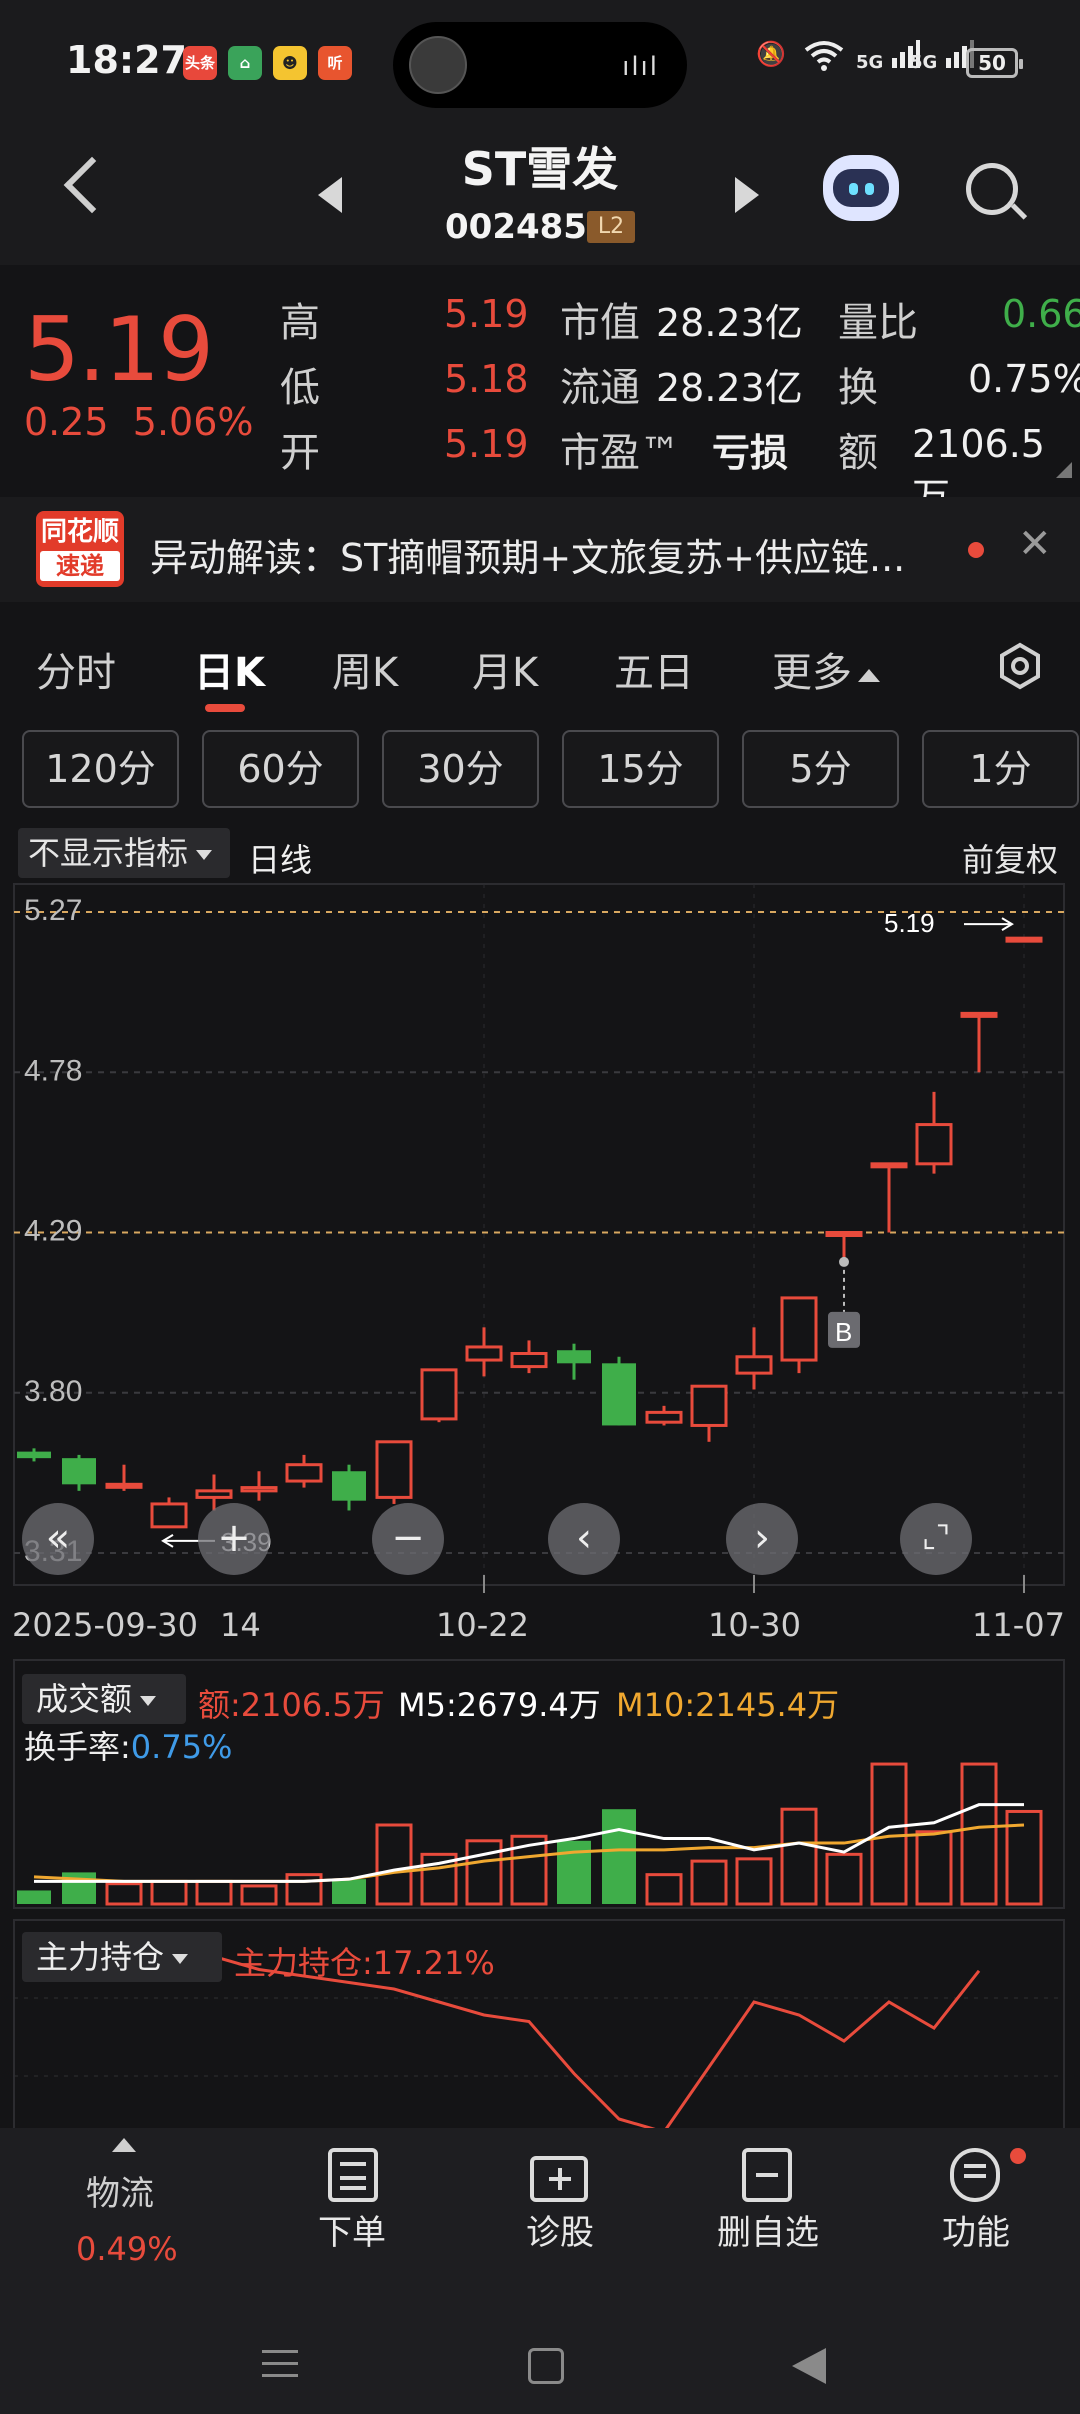  Describe the element at coordinates (499, 1705) in the screenshot. I see `volume-m5-label: M5:2679.4万` at that location.